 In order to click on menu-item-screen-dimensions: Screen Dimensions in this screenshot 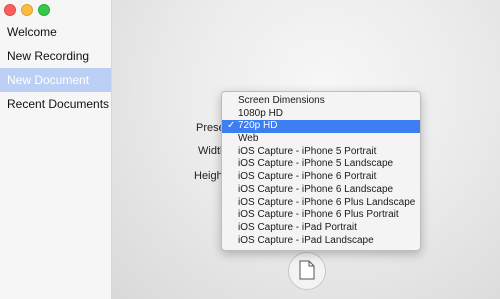, I will do `click(321, 101)`.